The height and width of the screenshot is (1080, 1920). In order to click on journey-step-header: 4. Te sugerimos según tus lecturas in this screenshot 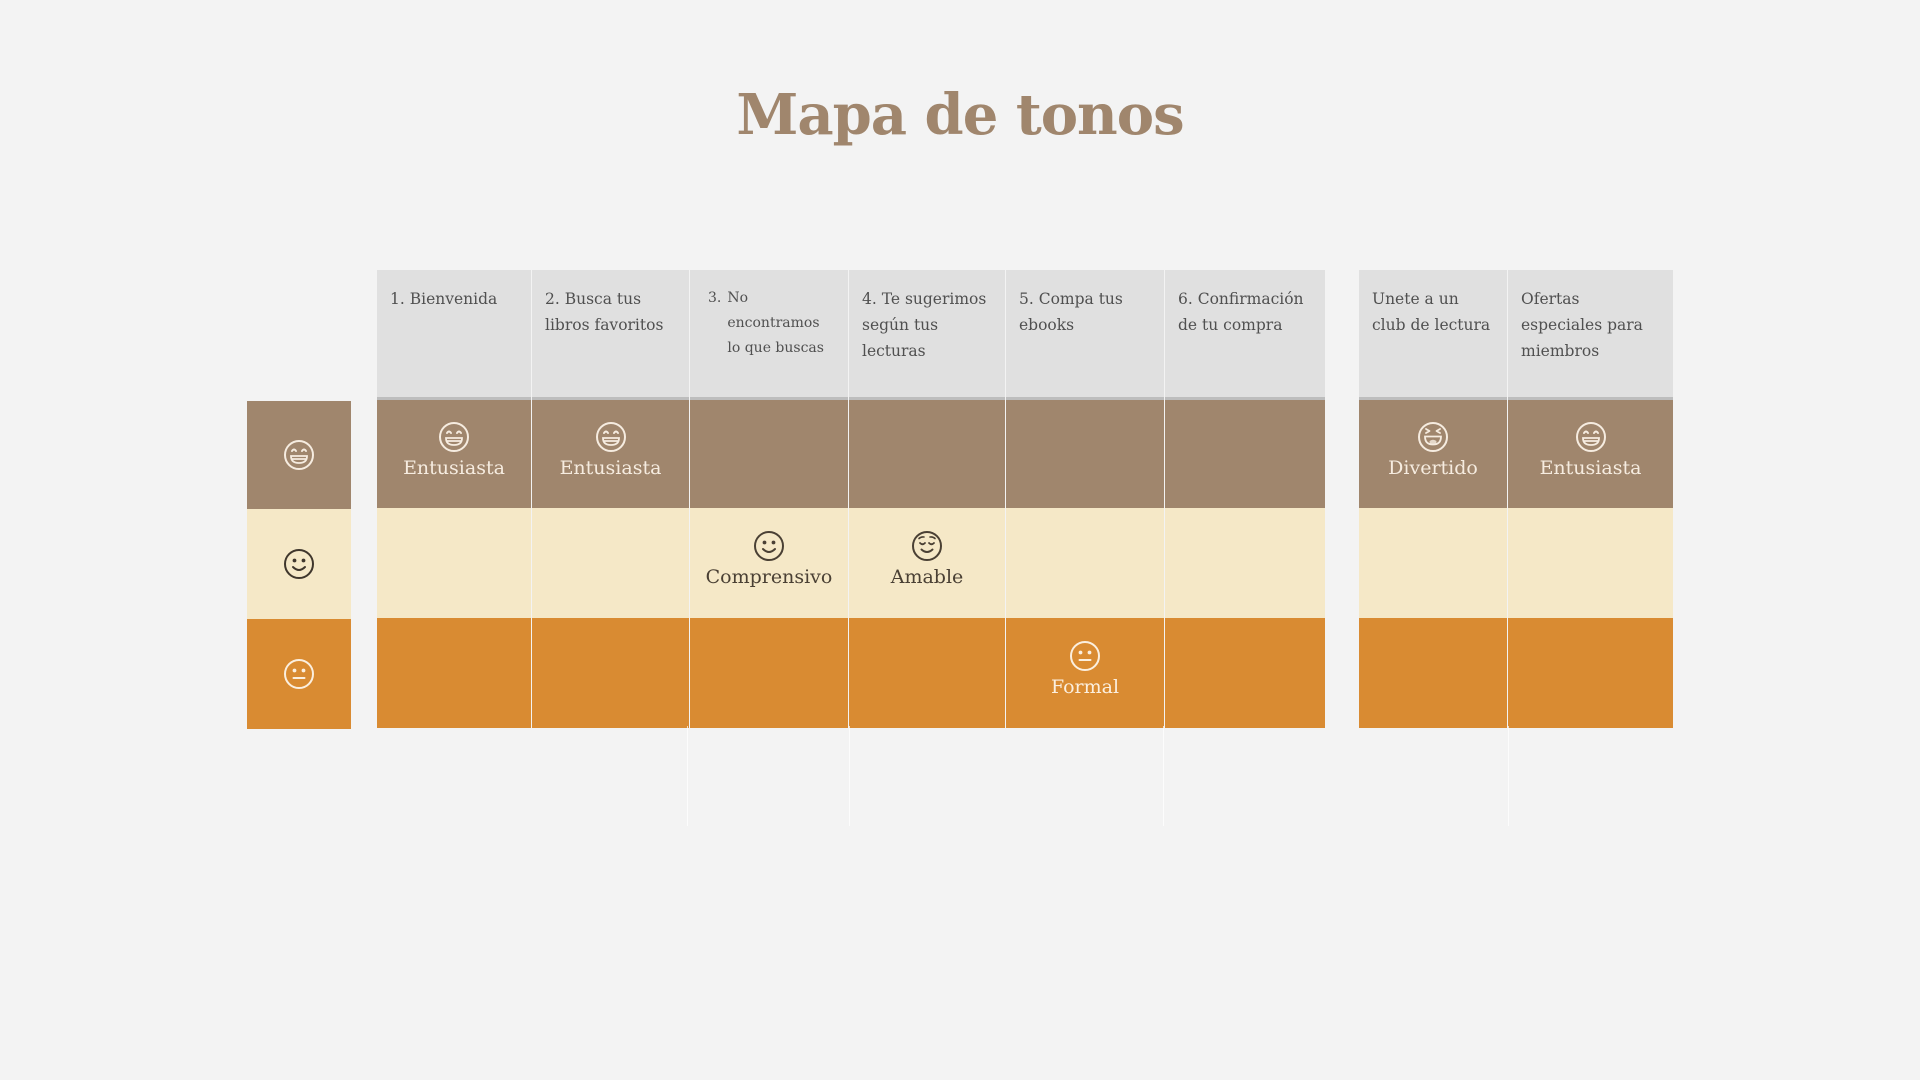, I will do `click(927, 335)`.